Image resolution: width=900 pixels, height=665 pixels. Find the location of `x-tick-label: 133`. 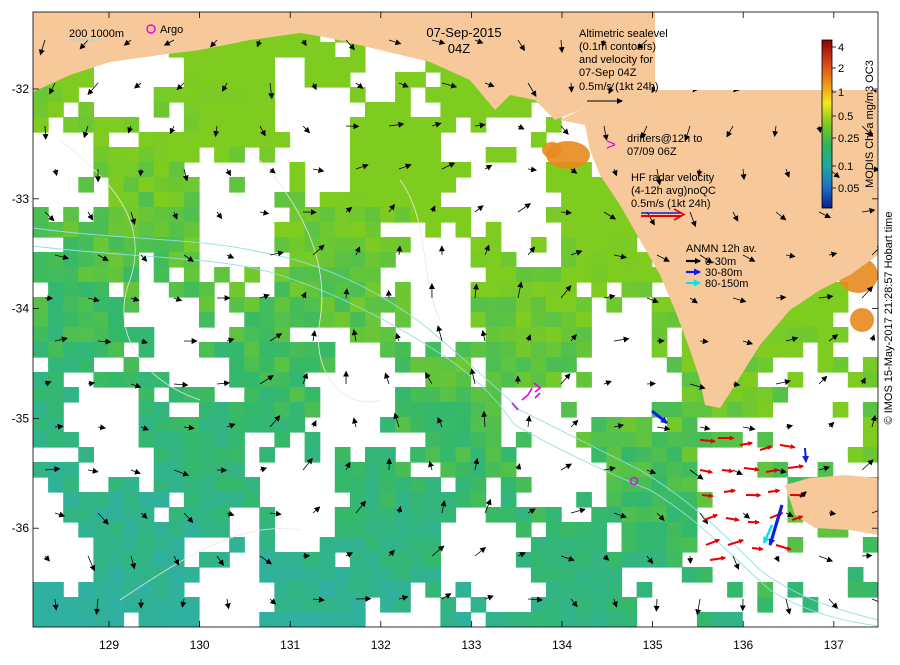

x-tick-label: 133 is located at coordinates (471, 645).